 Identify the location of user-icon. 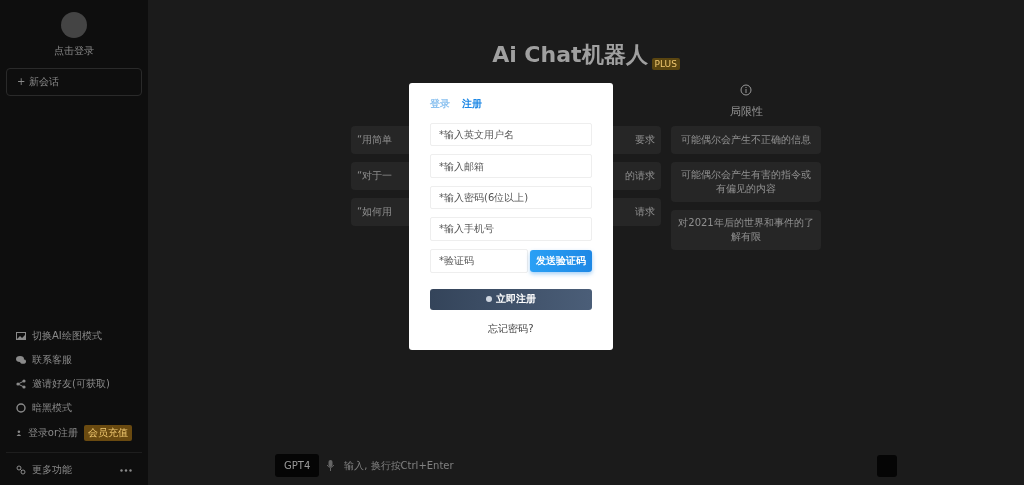
(19, 433).